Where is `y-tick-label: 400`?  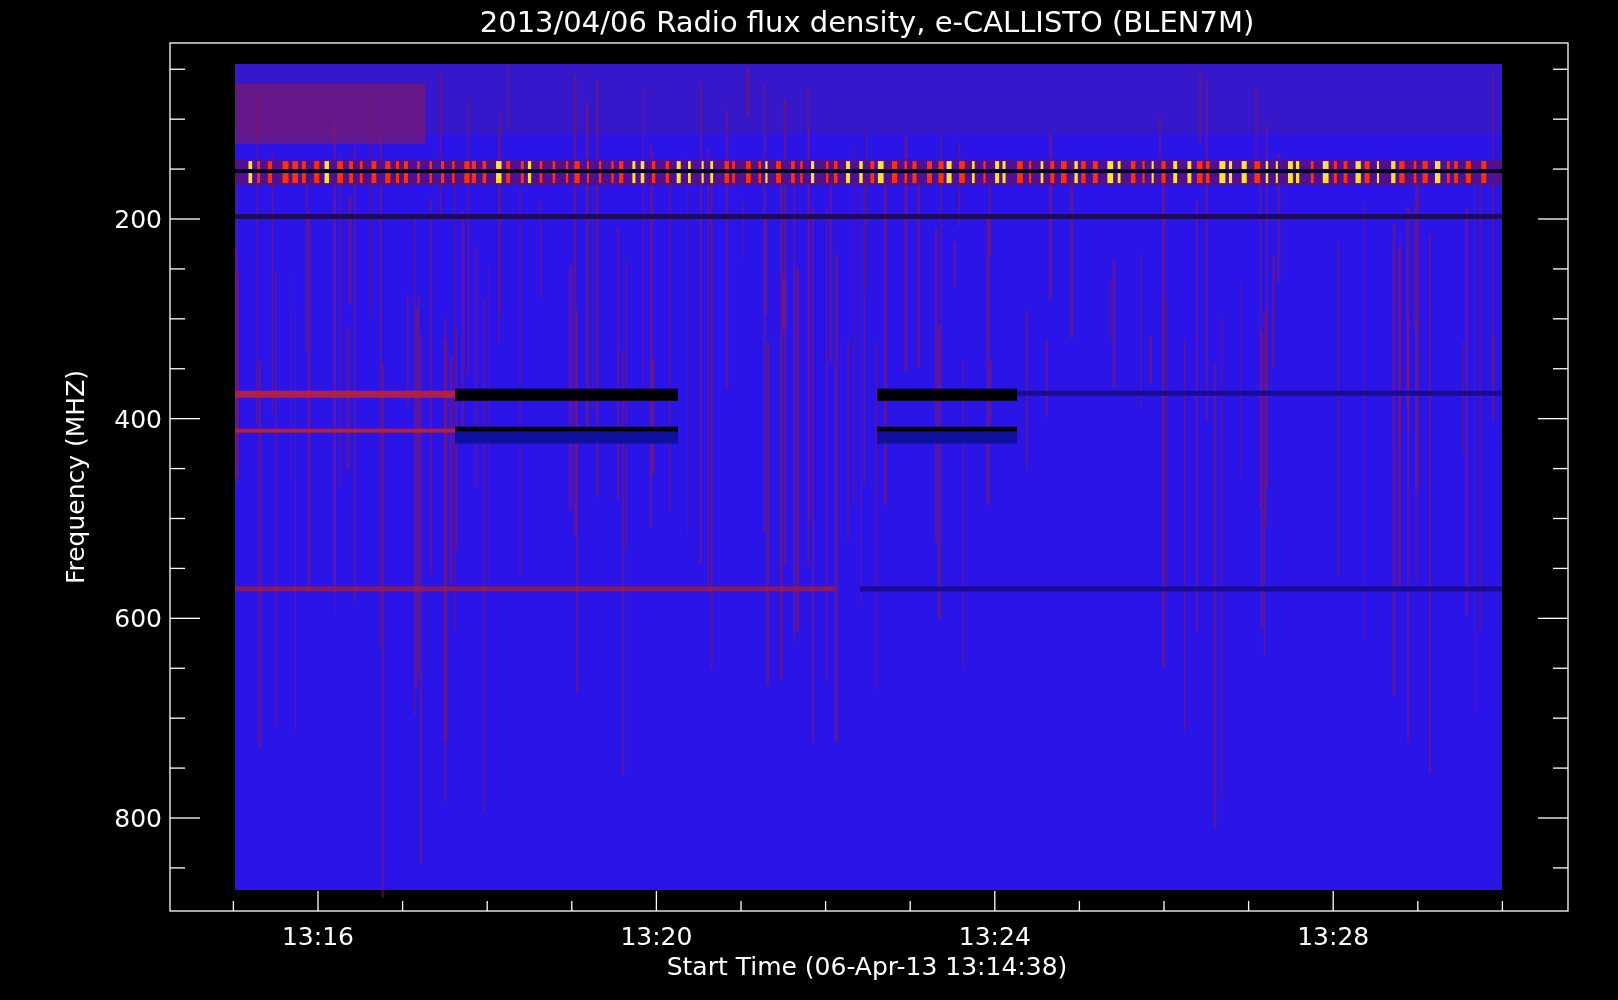 y-tick-label: 400 is located at coordinates (138, 419).